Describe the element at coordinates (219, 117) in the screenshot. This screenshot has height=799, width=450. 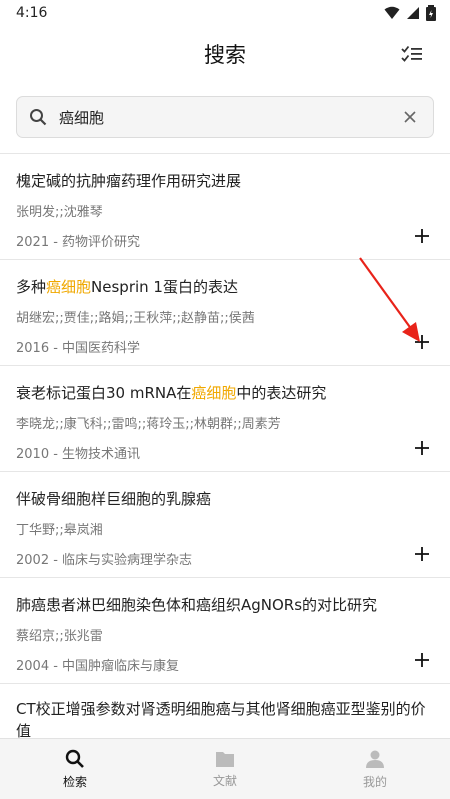
I see `search-input` at that location.